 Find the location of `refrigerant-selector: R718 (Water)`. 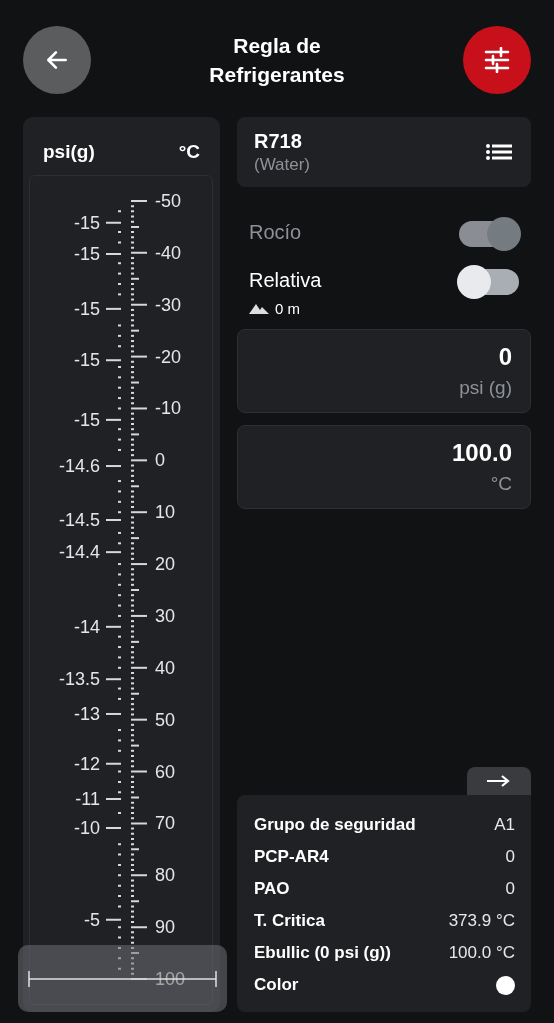

refrigerant-selector: R718 (Water) is located at coordinates (384, 152).